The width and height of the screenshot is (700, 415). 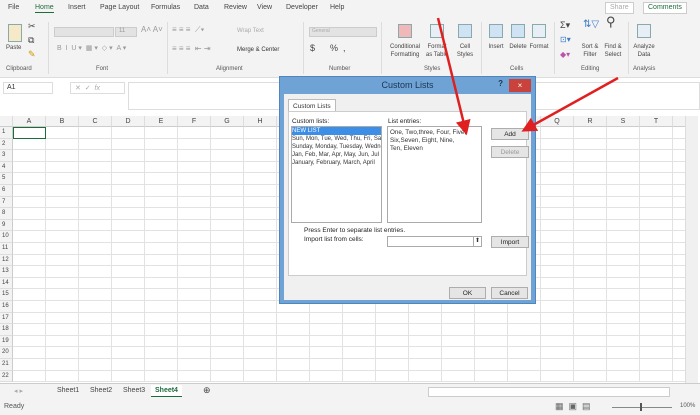 What do you see at coordinates (84, 32) in the screenshot?
I see `font-name-select` at bounding box center [84, 32].